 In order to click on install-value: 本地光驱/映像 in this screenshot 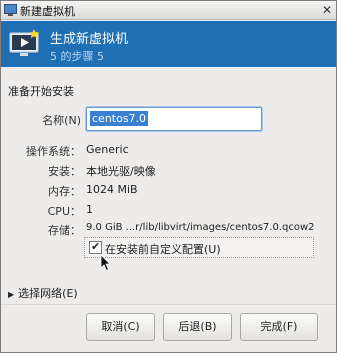, I will do `click(121, 171)`.